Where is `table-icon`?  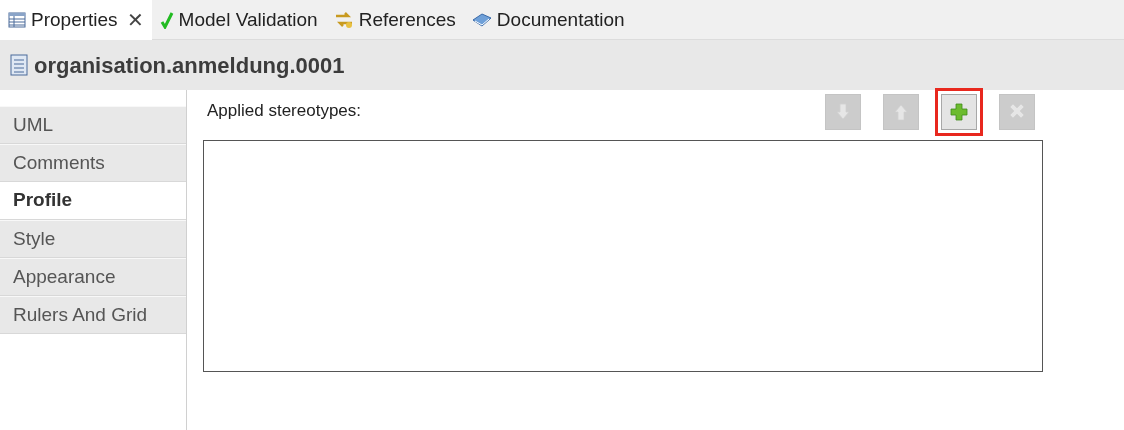 table-icon is located at coordinates (17, 20).